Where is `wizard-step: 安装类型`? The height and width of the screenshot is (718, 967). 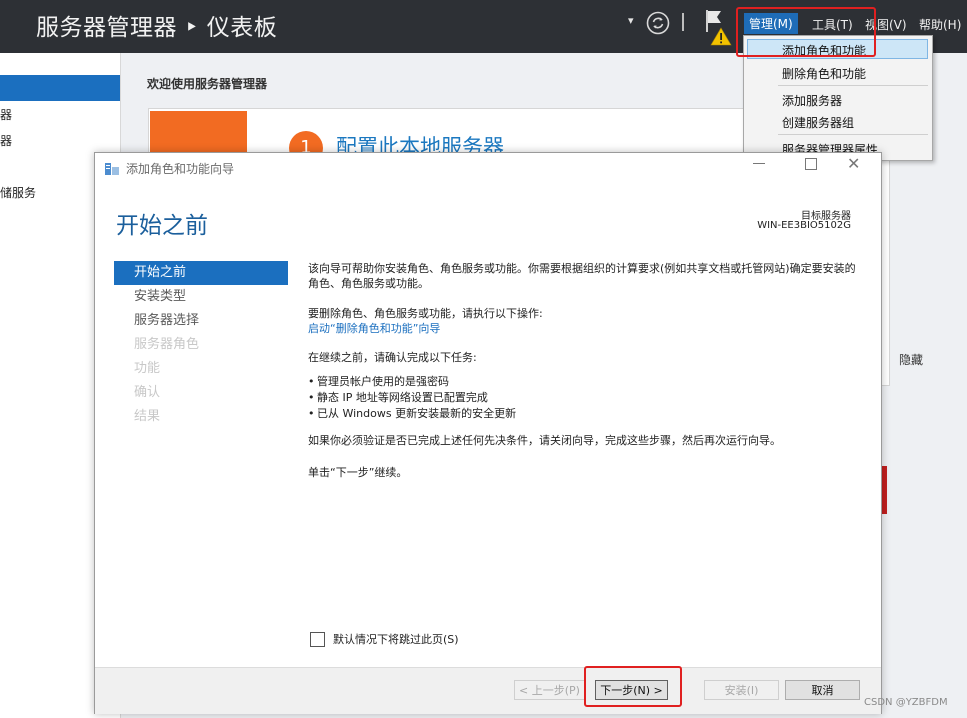
wizard-step: 安装类型 is located at coordinates (201, 297).